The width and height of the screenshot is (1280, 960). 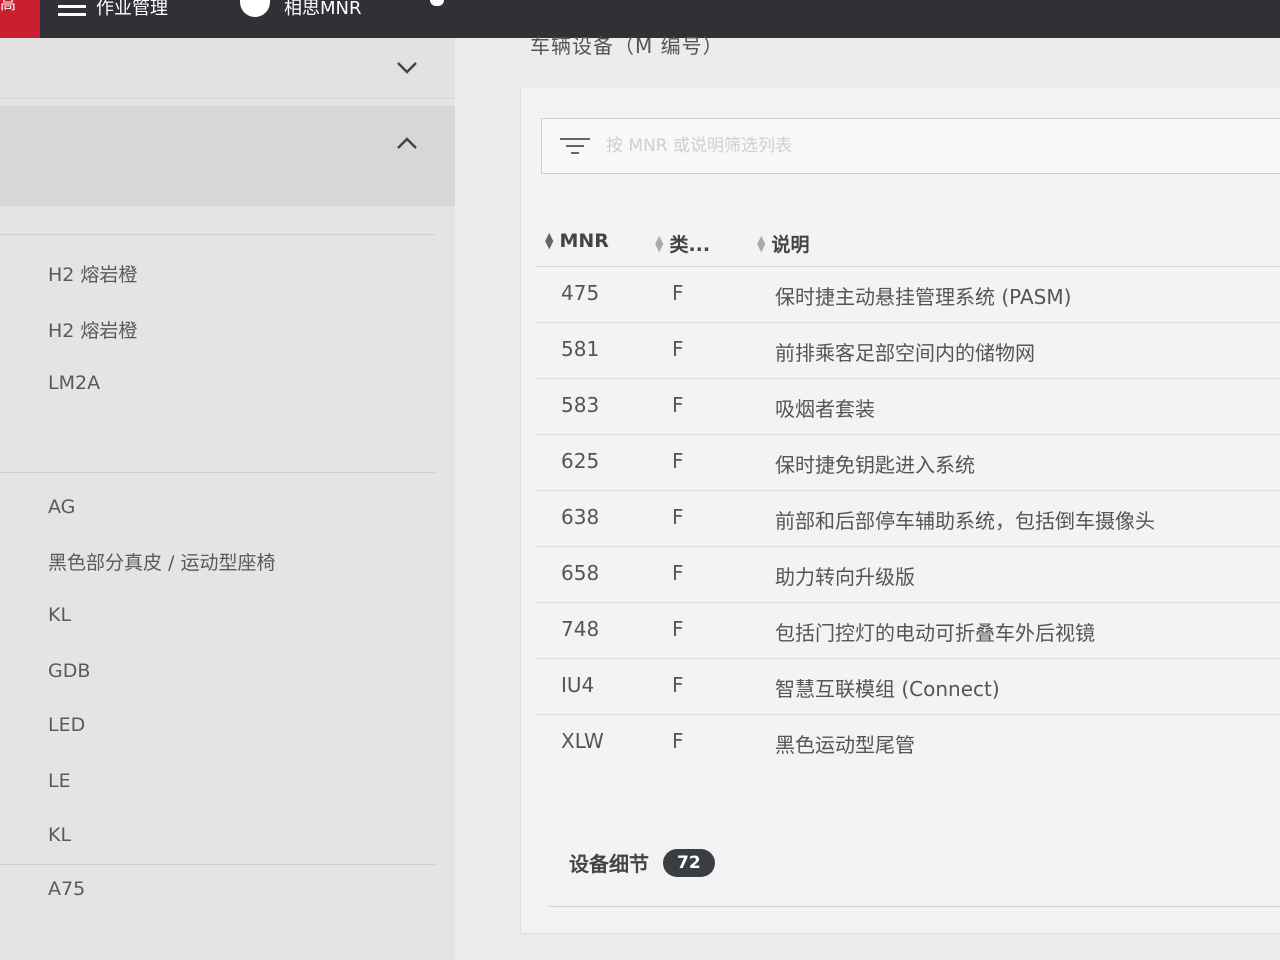 I want to click on menu-mnr-label: 相思MNR, so click(x=323, y=9).